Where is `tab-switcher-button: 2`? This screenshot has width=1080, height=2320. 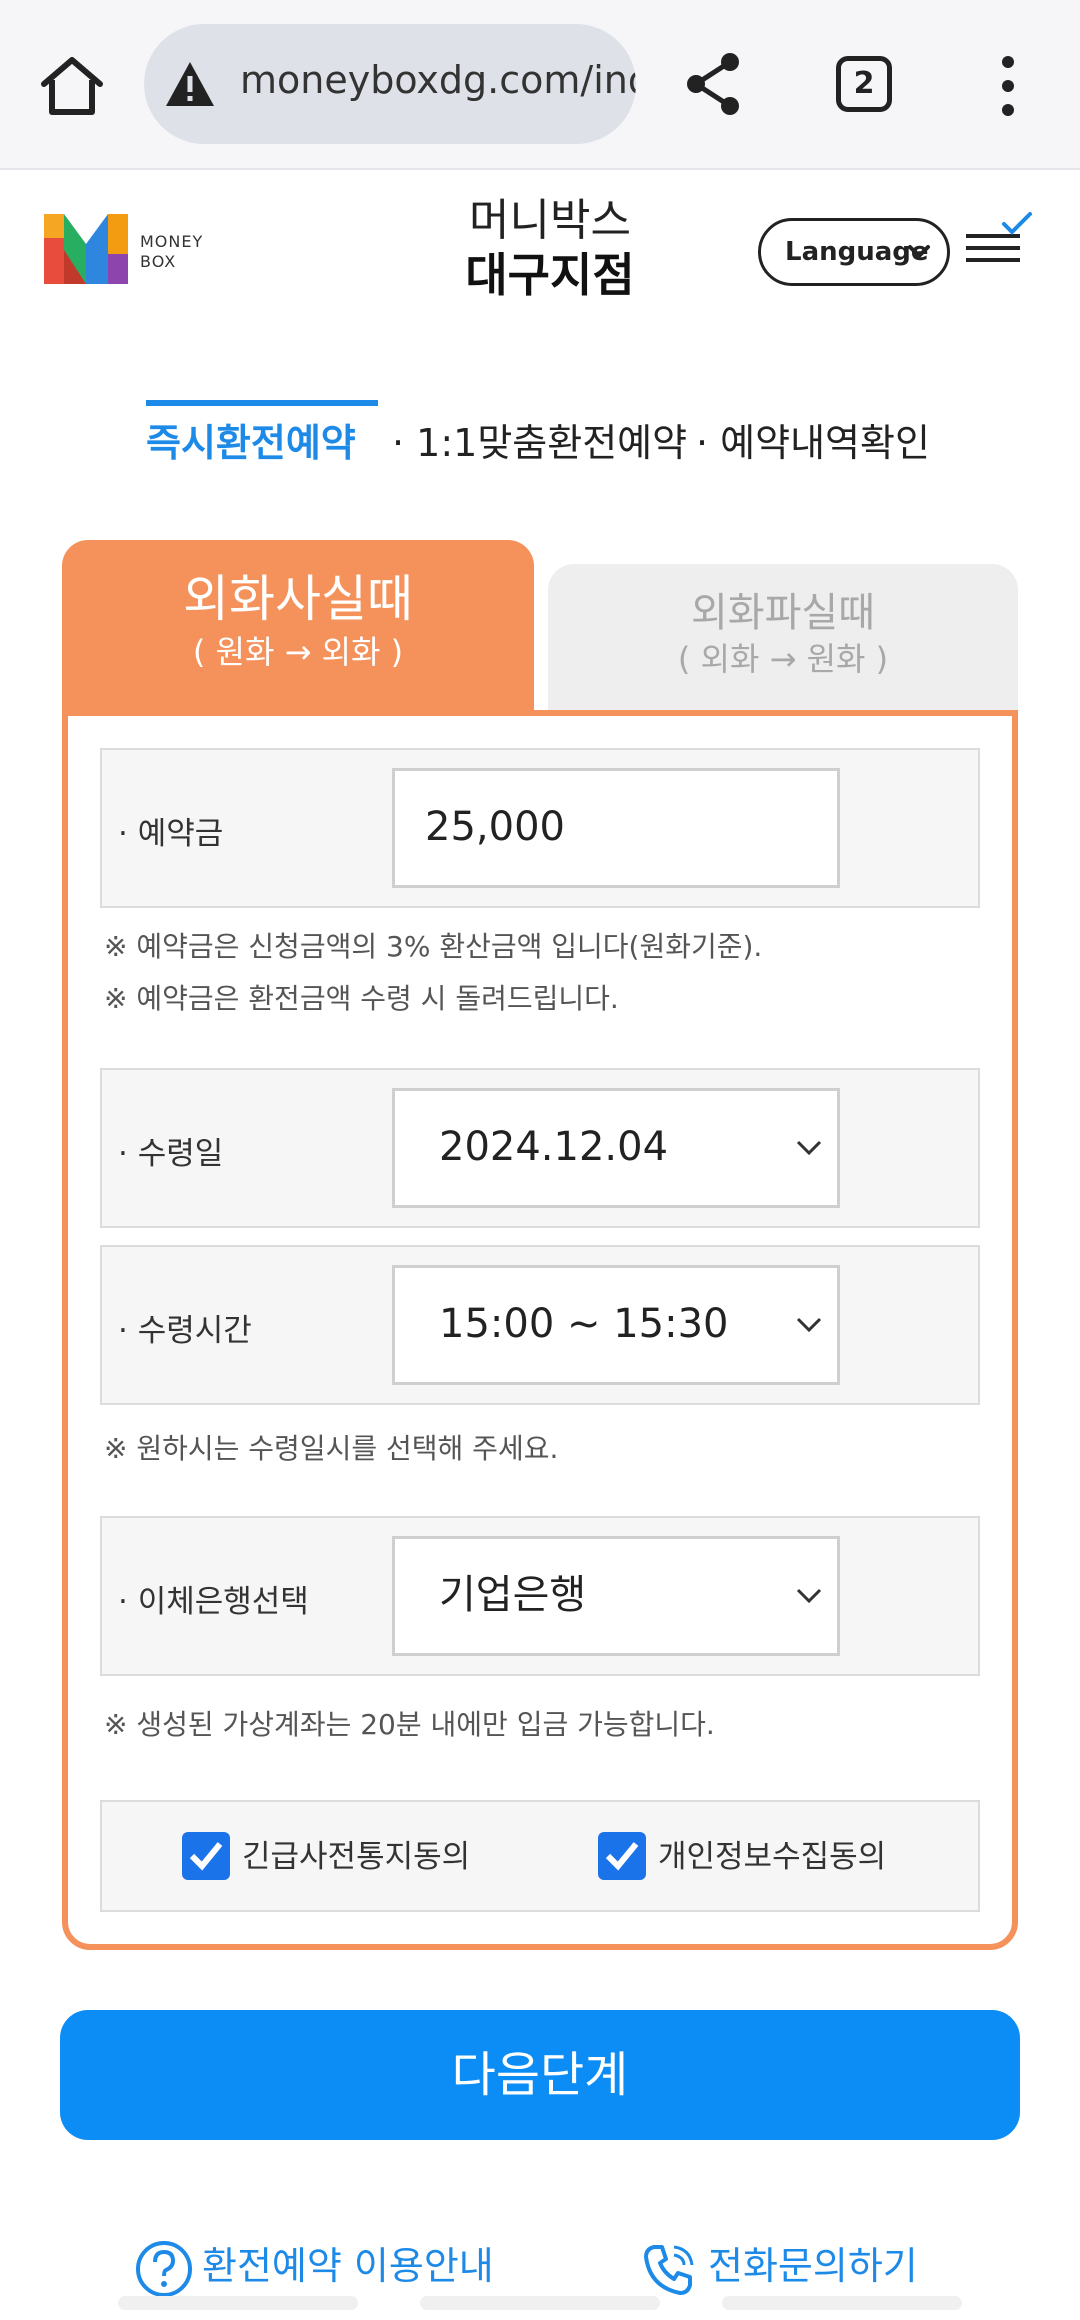 tab-switcher-button: 2 is located at coordinates (864, 84).